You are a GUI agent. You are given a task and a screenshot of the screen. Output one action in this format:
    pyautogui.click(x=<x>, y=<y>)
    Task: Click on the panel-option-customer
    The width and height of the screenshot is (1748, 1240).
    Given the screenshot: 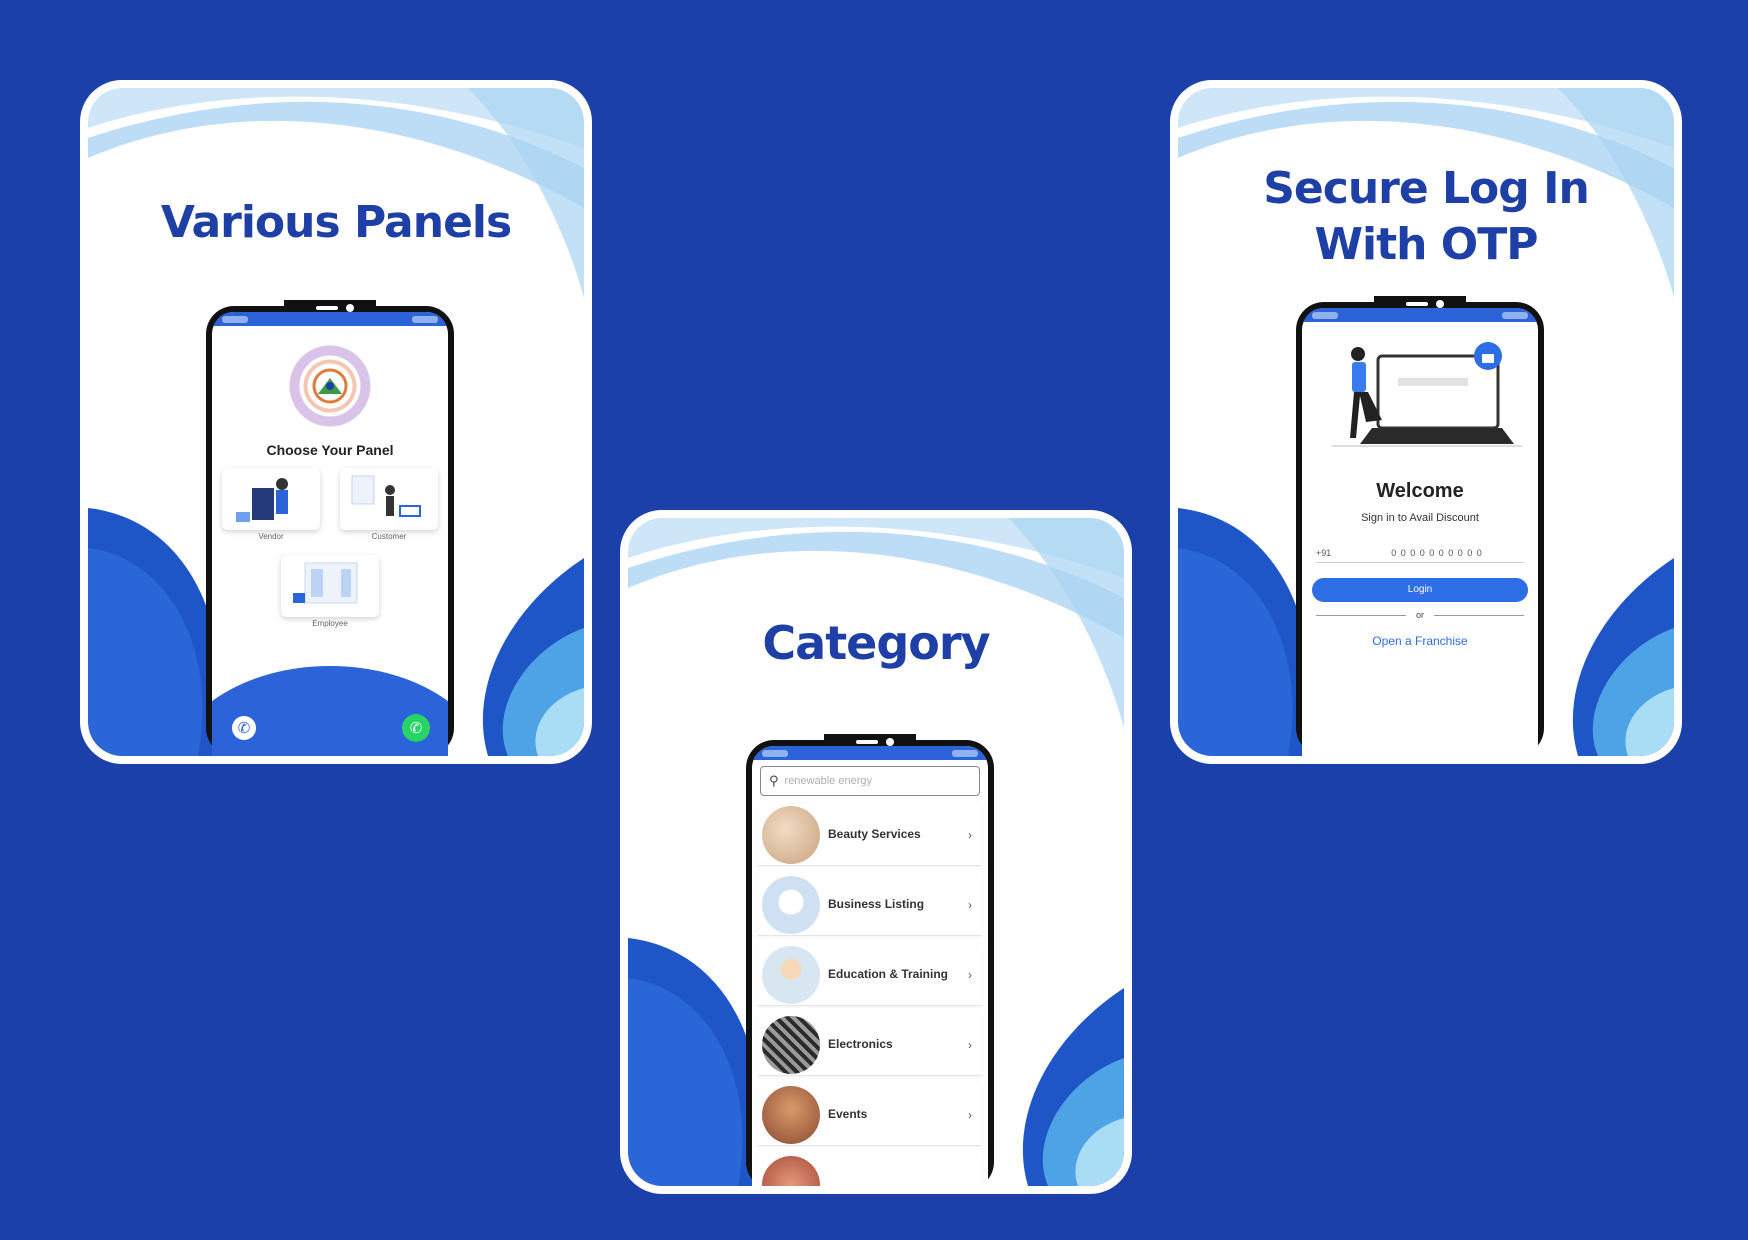 What is the action you would take?
    pyautogui.click(x=389, y=499)
    